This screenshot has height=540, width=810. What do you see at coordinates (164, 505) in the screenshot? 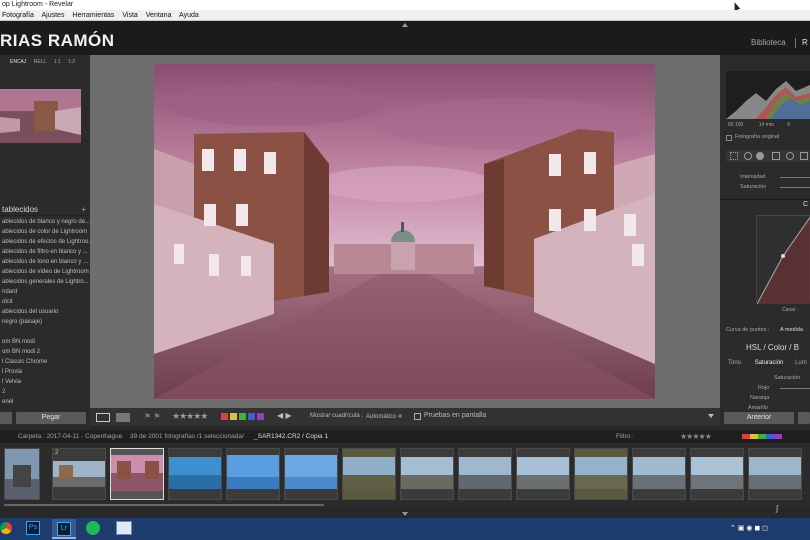
I see `filmstrip-scrollbar` at bounding box center [164, 505].